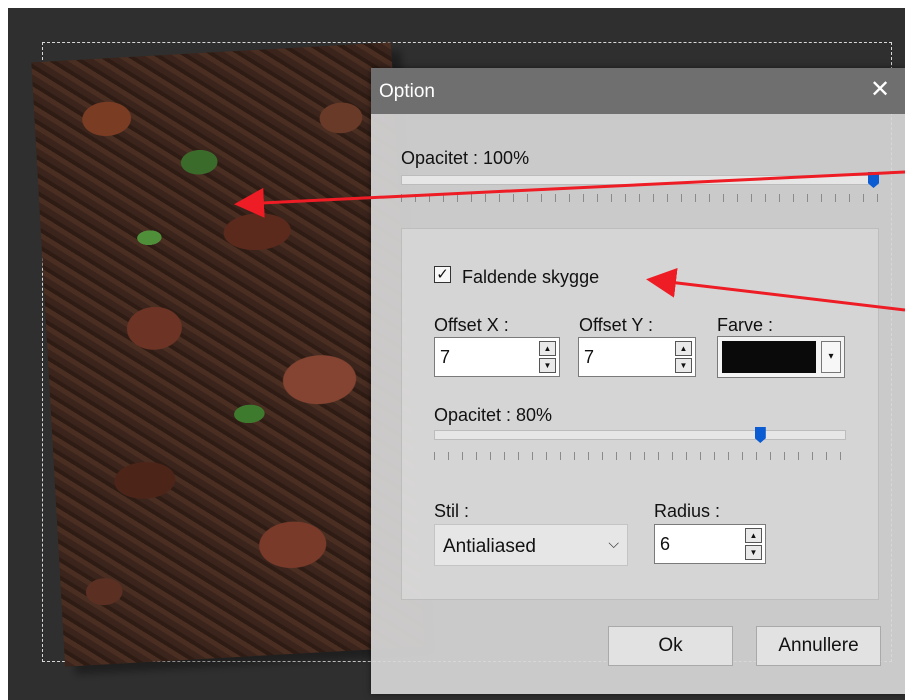 Image resolution: width=905 pixels, height=700 pixels. What do you see at coordinates (753, 544) in the screenshot?
I see `radius-spinner: ▲ ▼` at bounding box center [753, 544].